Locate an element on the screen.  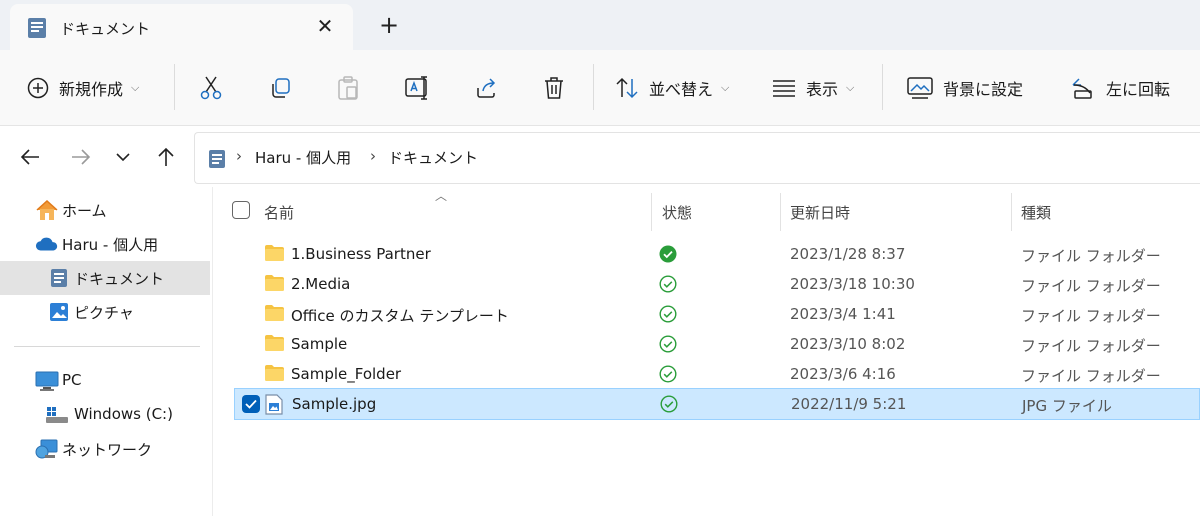
select-all-checkbox is located at coordinates (241, 210).